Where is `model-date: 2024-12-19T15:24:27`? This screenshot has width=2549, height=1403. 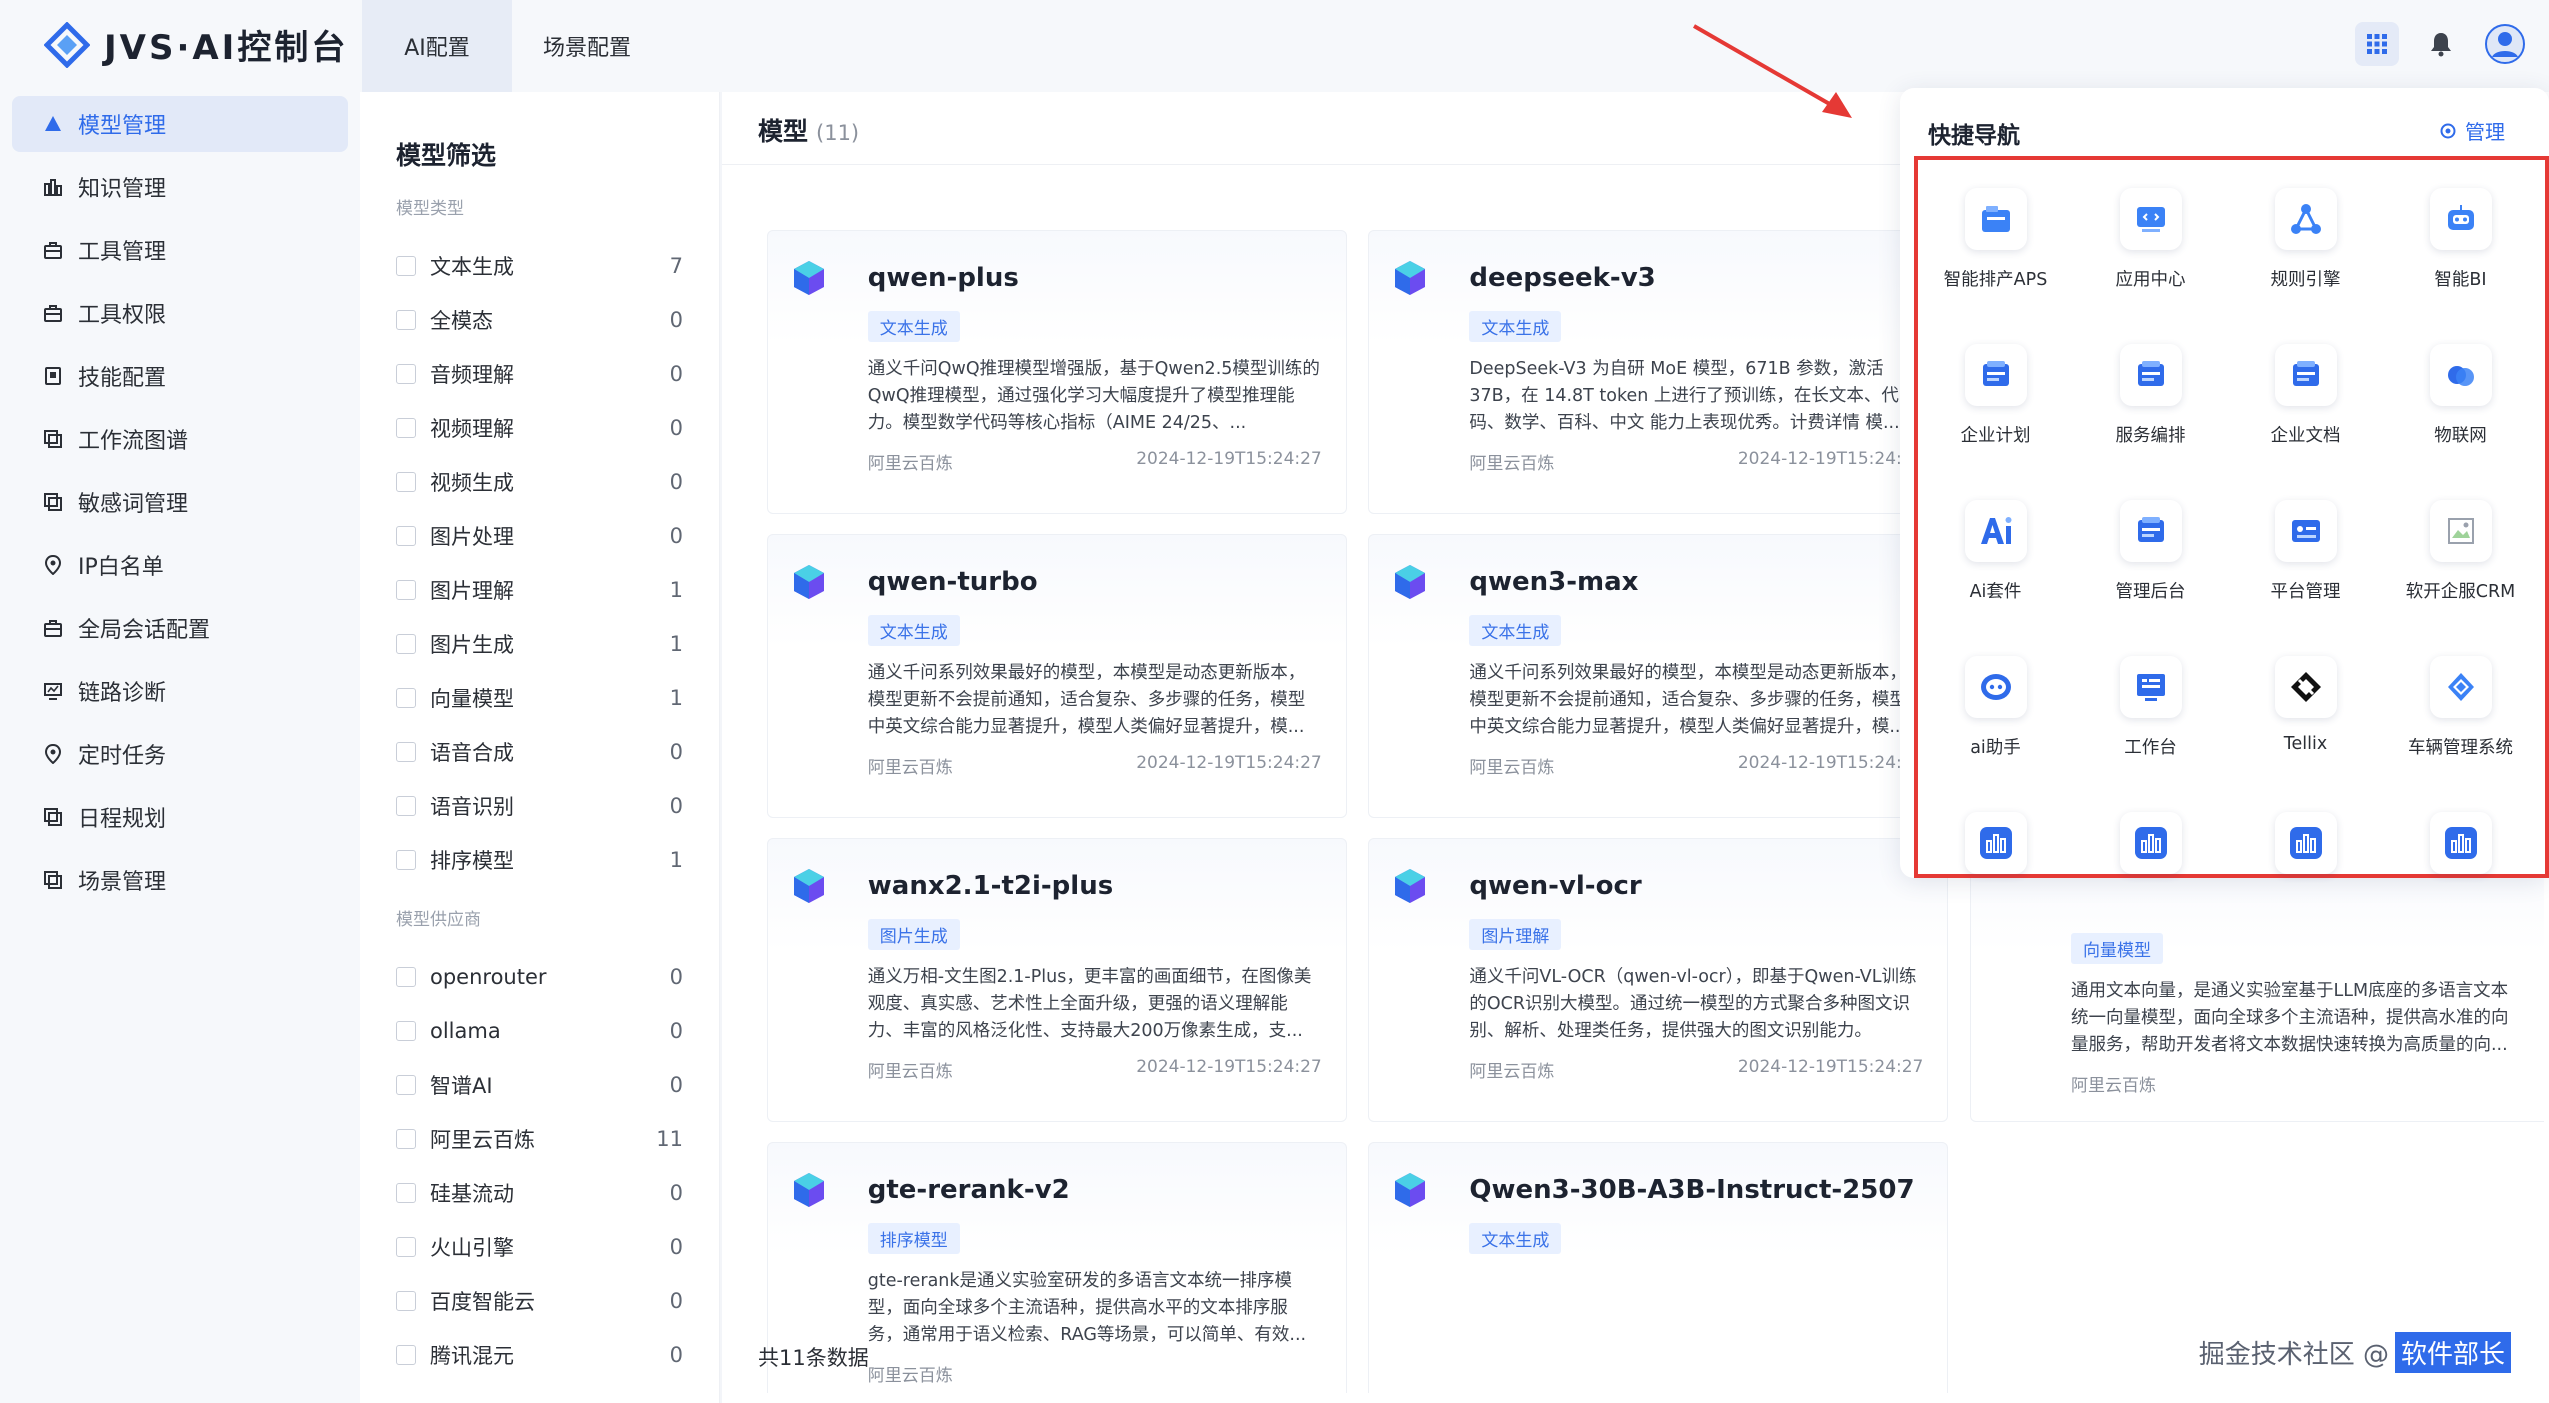 model-date: 2024-12-19T15:24:27 is located at coordinates (1229, 1067).